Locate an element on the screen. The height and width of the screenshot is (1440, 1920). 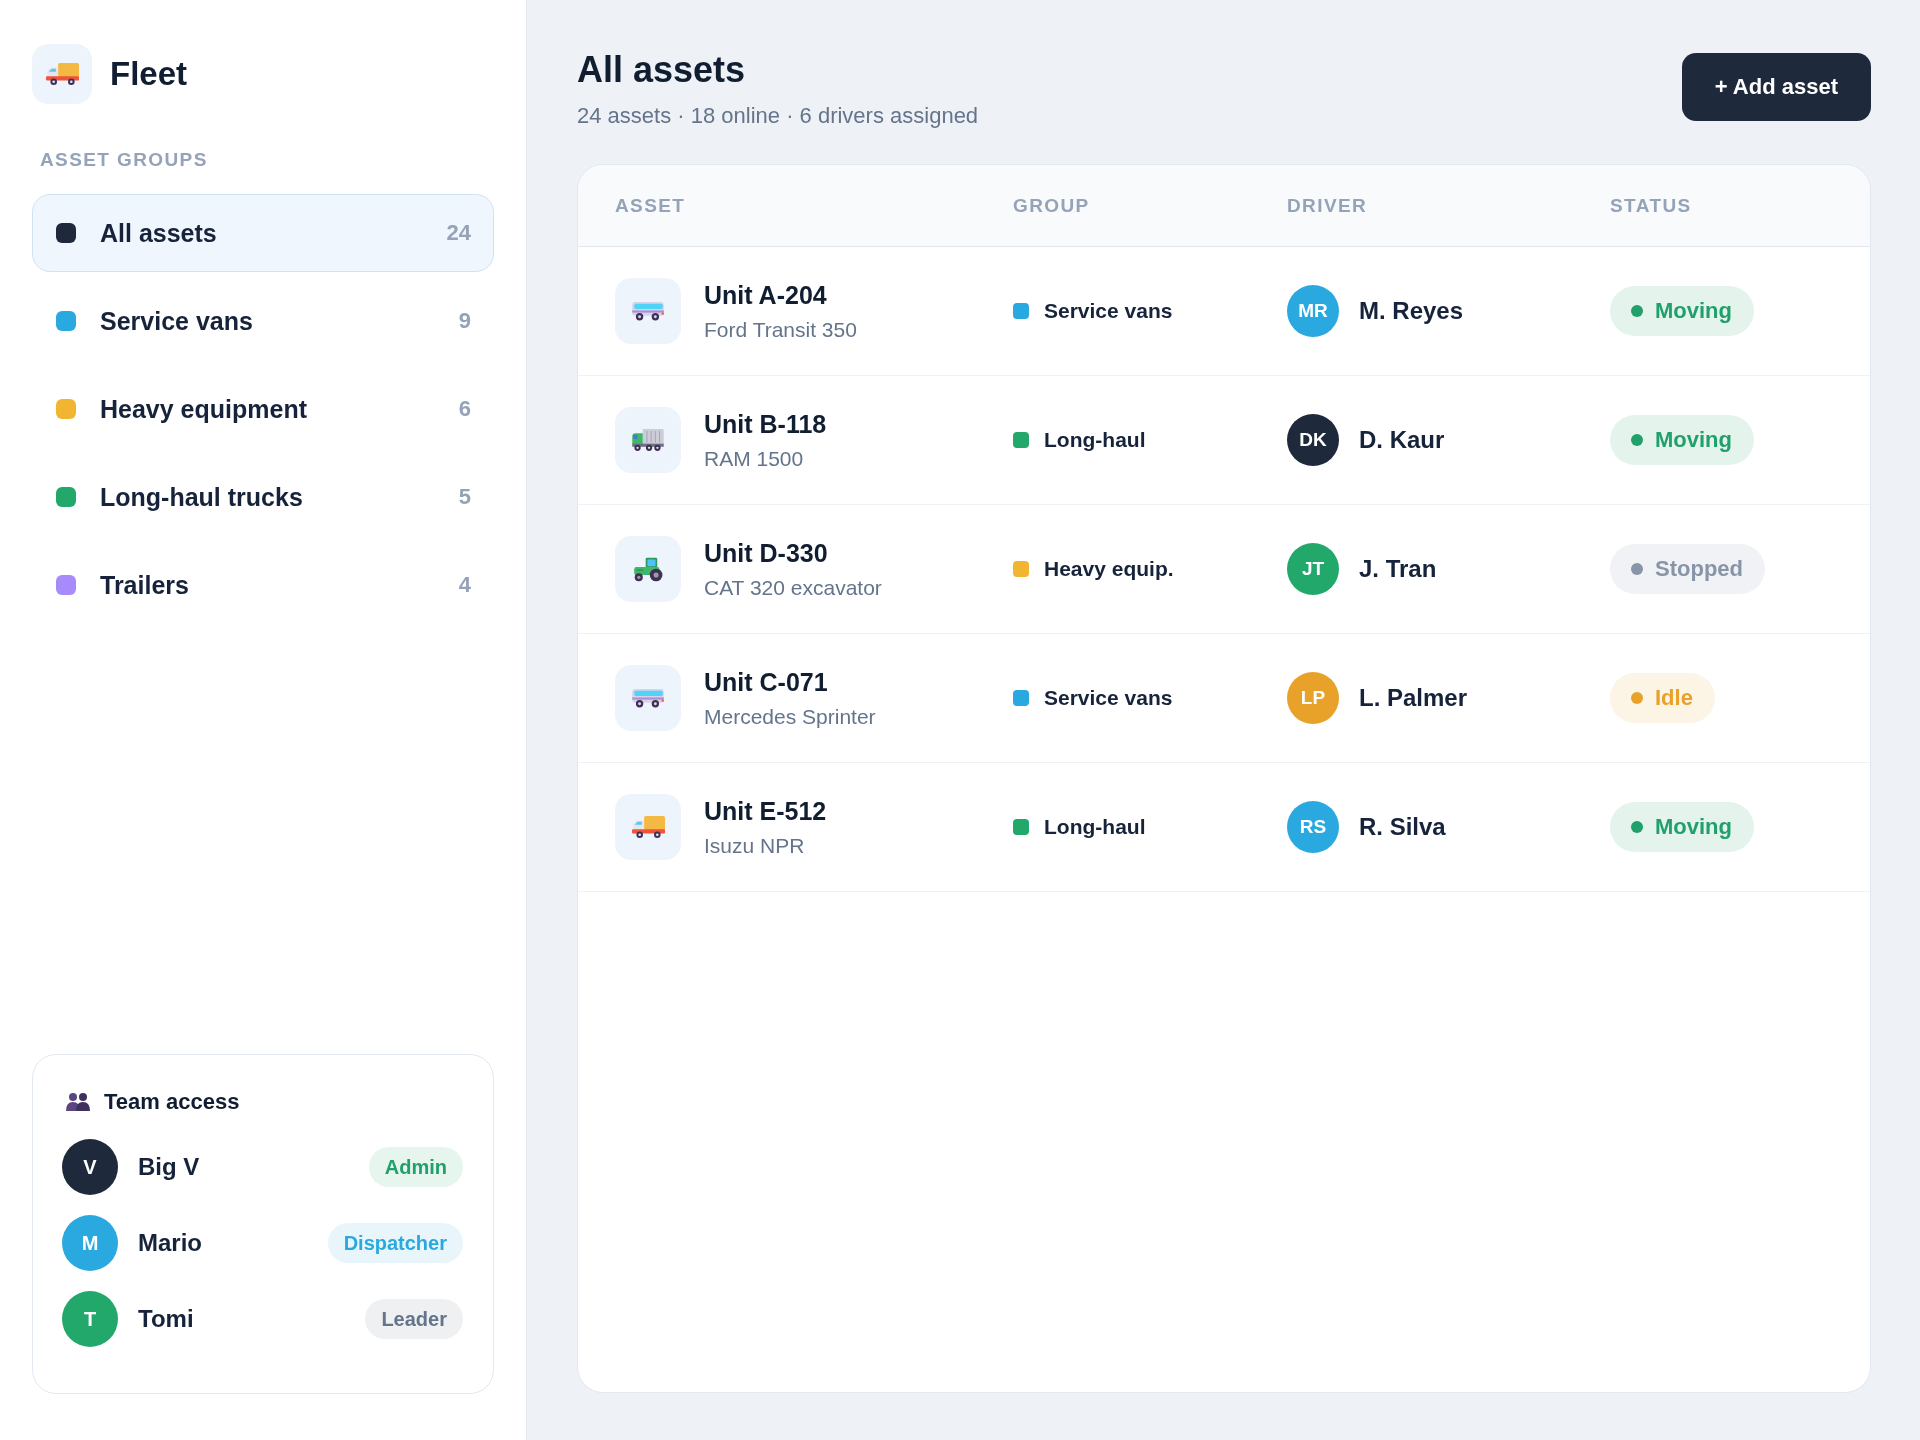
avatar: T is located at coordinates (90, 1319).